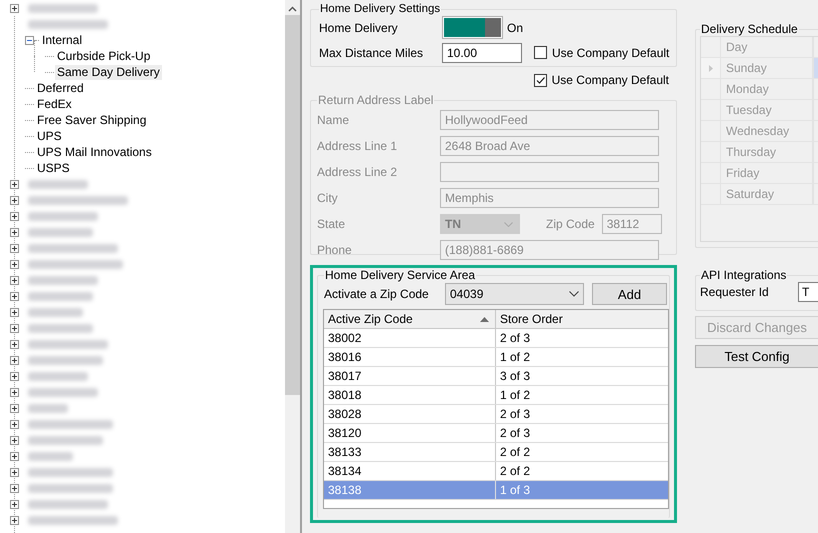 This screenshot has width=818, height=533. I want to click on field-label: Requester Id, so click(735, 292).